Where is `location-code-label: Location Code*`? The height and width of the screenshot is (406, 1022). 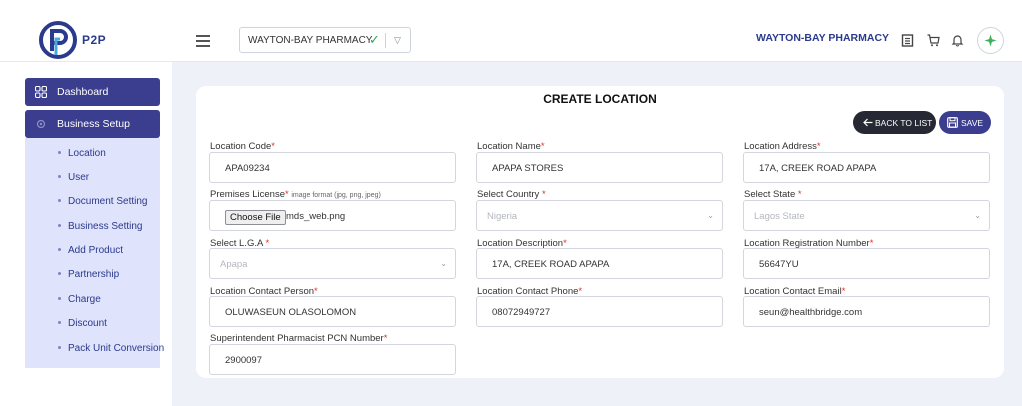
location-code-label: Location Code* is located at coordinates (242, 146).